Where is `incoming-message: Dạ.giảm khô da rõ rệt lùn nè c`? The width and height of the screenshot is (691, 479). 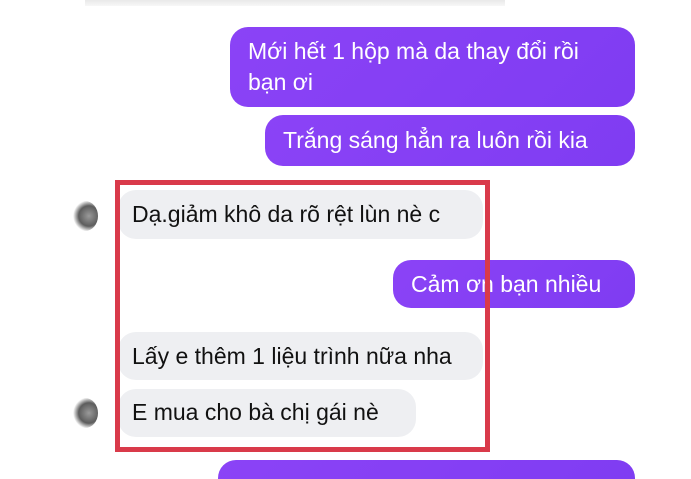 incoming-message: Dạ.giảm khô da rõ rệt lùn nè c is located at coordinates (300, 214).